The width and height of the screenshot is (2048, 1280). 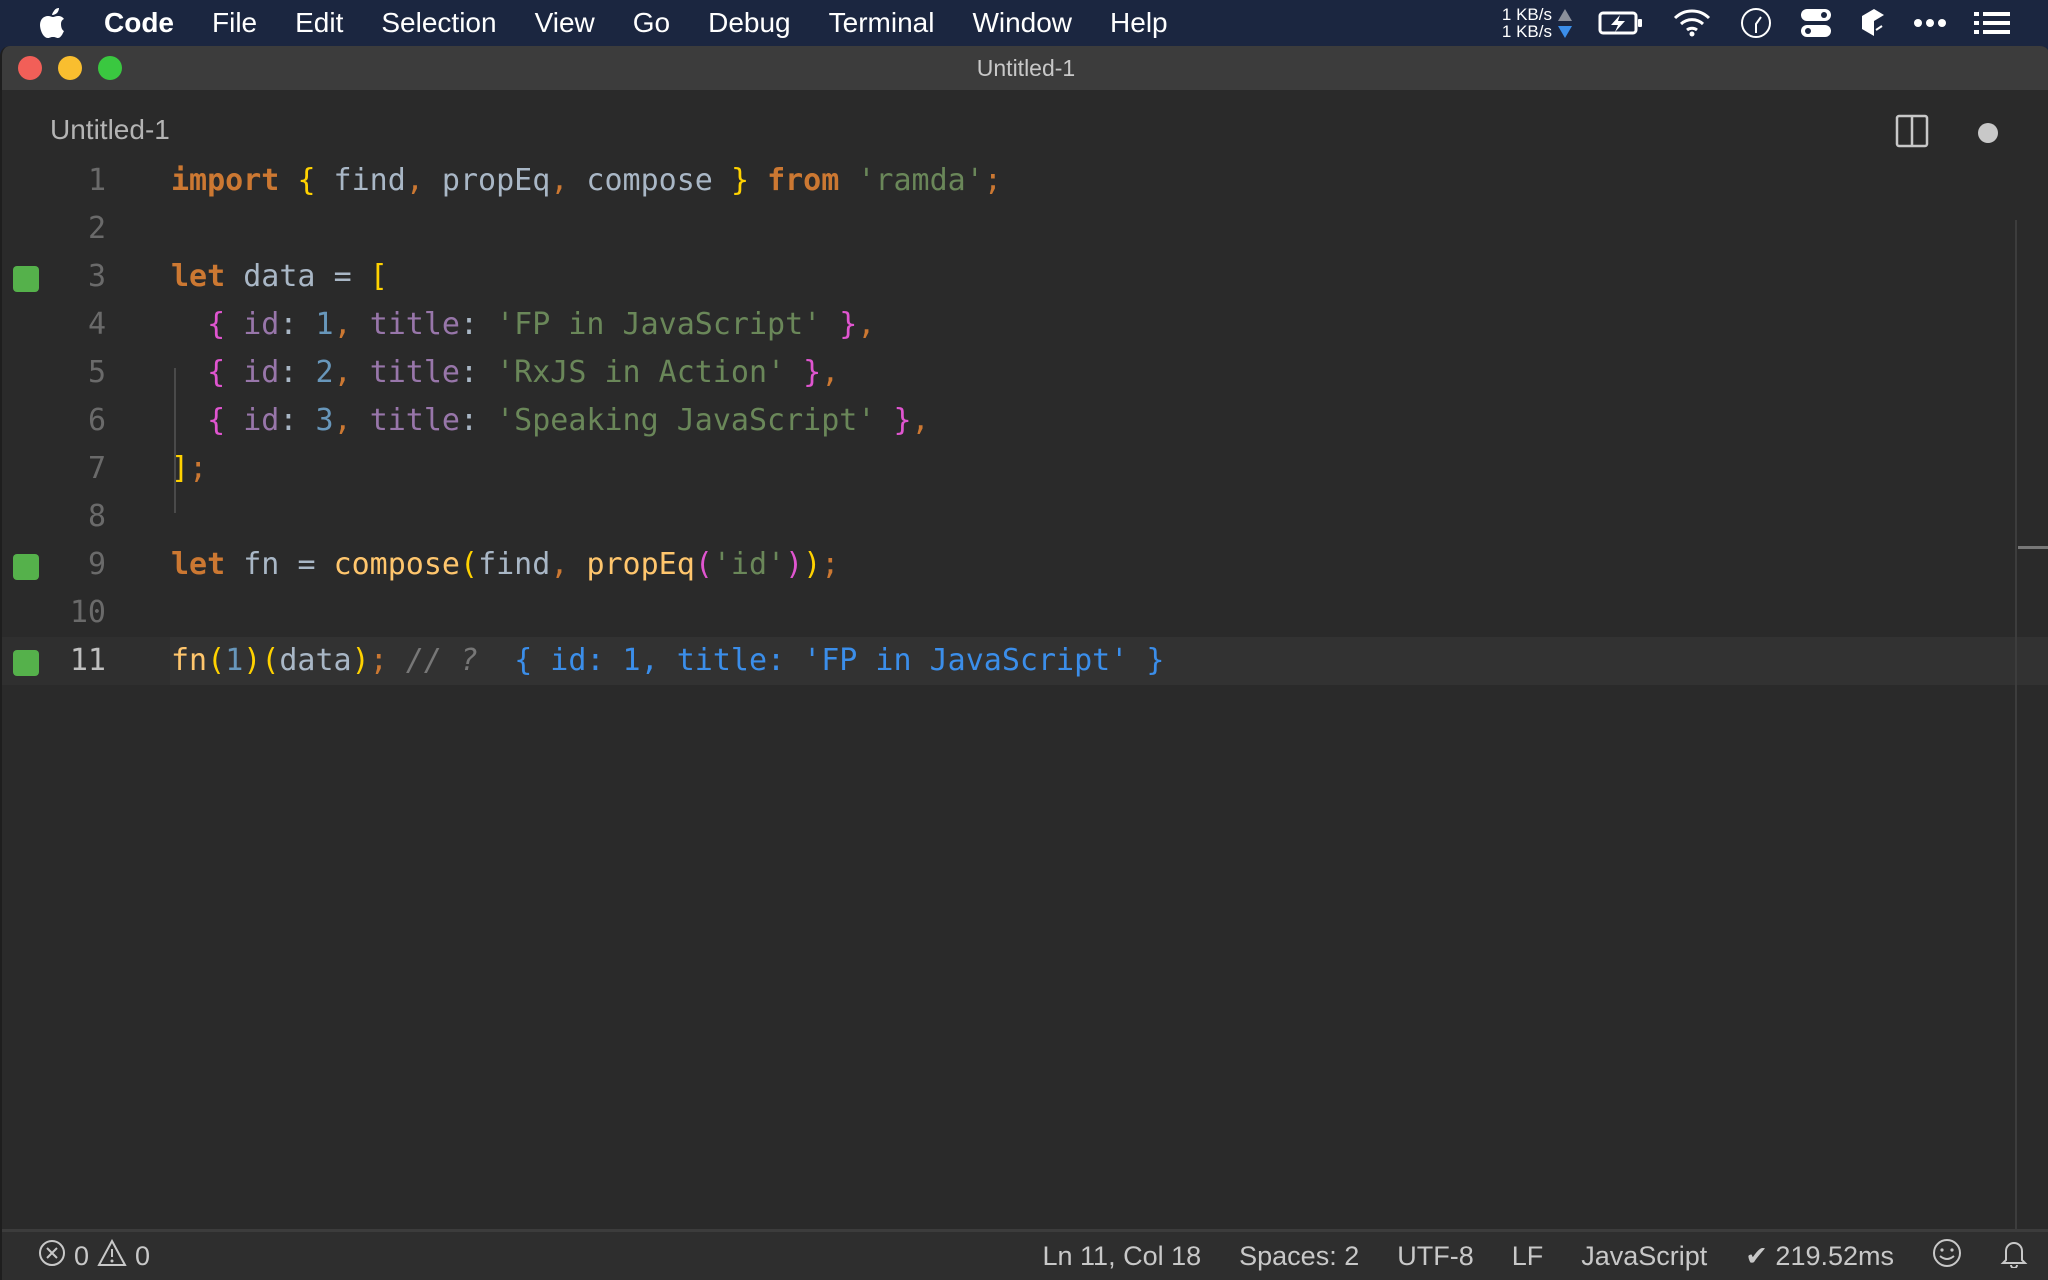 What do you see at coordinates (1947, 1256) in the screenshot?
I see `feedback-smiley-icon` at bounding box center [1947, 1256].